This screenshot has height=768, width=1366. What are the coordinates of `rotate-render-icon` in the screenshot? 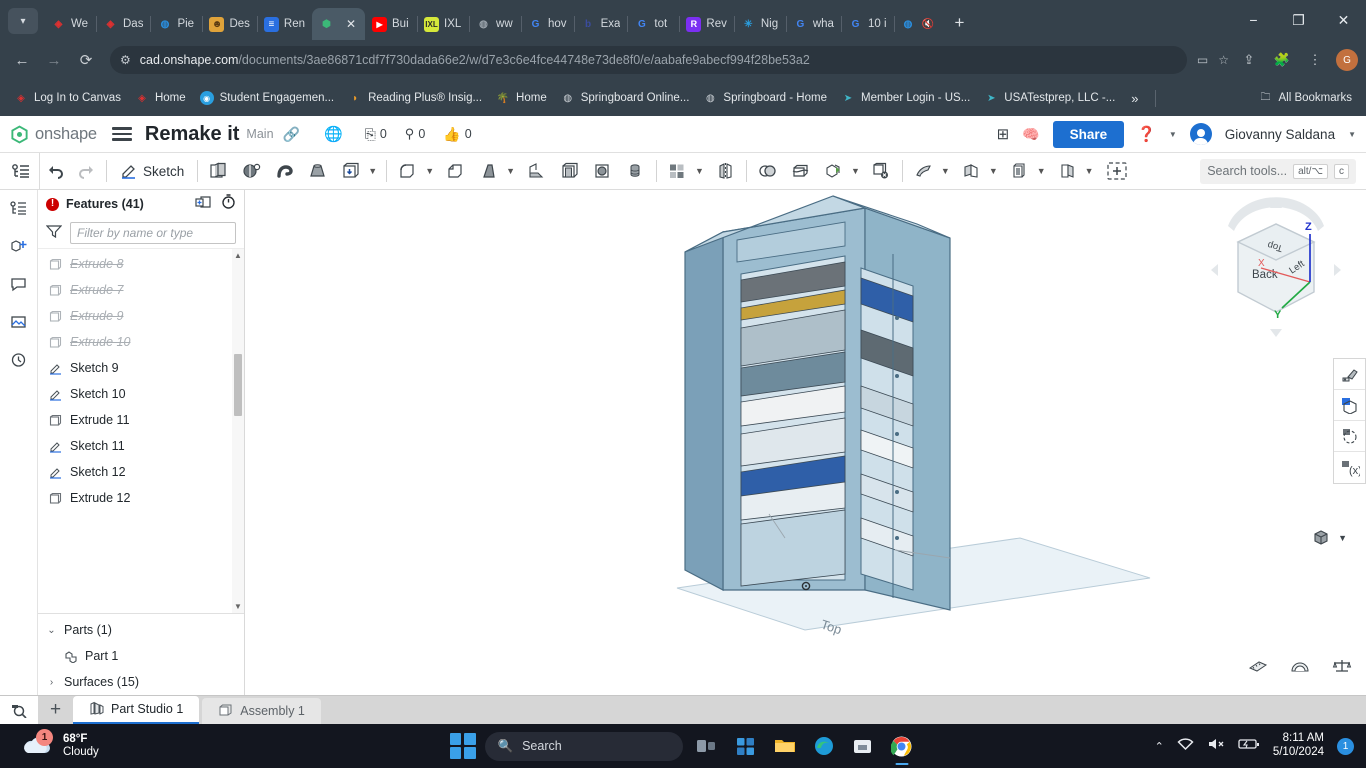 It's located at (1349, 436).